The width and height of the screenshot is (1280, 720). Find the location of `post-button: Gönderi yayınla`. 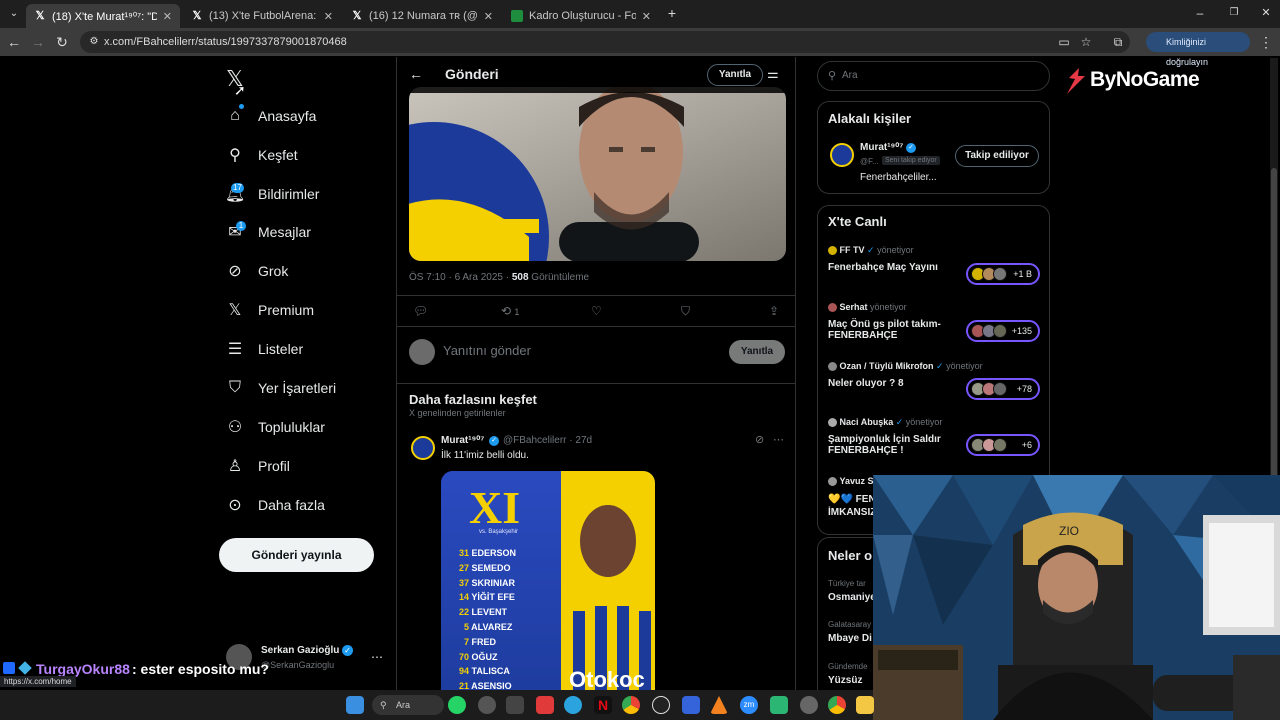

post-button: Gönderi yayınla is located at coordinates (296, 555).